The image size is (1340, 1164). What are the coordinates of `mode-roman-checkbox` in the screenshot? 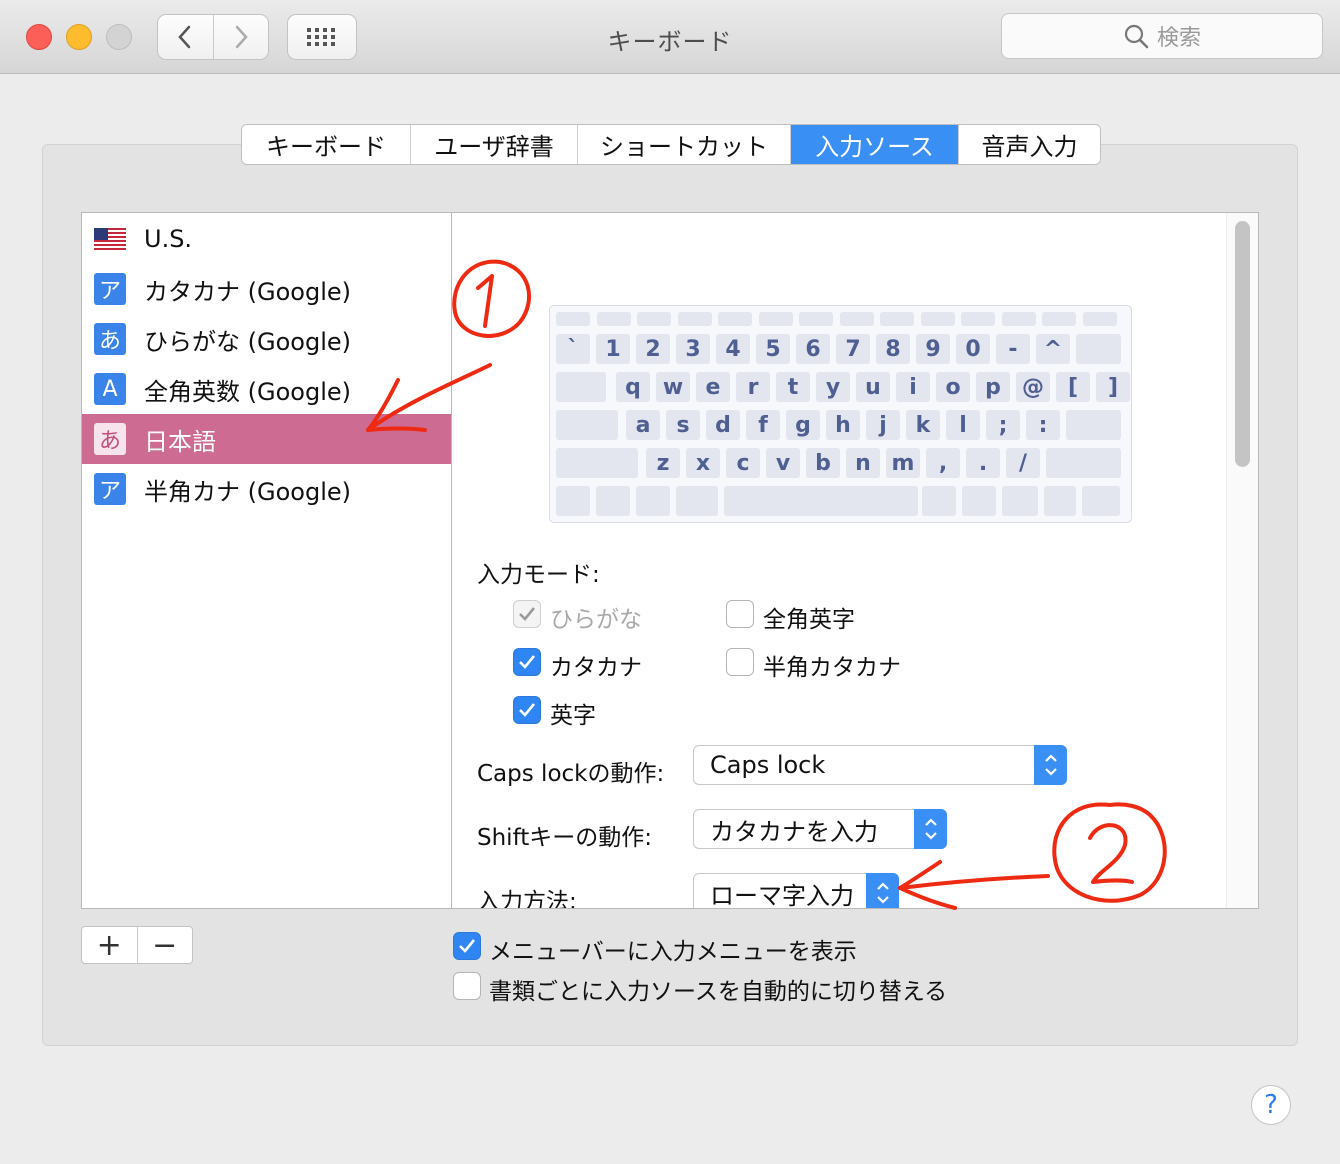 It's located at (527, 710).